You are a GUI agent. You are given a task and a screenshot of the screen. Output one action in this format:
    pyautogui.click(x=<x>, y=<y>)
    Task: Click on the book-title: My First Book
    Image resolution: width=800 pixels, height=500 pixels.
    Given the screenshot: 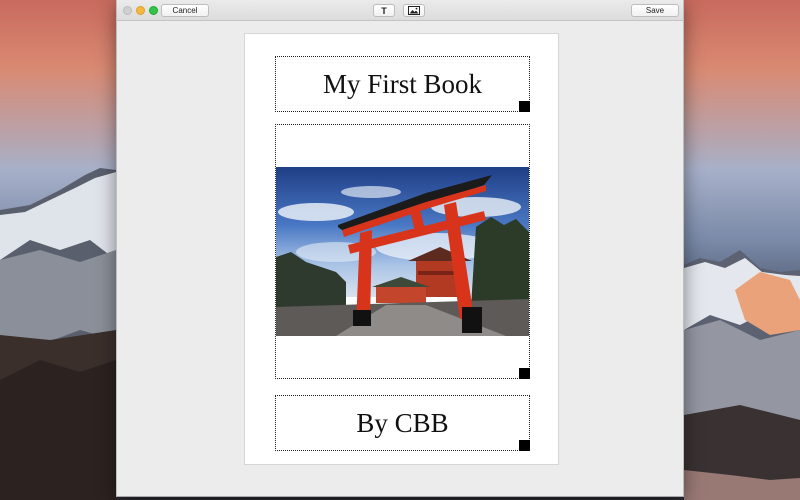 What is the action you would take?
    pyautogui.click(x=402, y=84)
    